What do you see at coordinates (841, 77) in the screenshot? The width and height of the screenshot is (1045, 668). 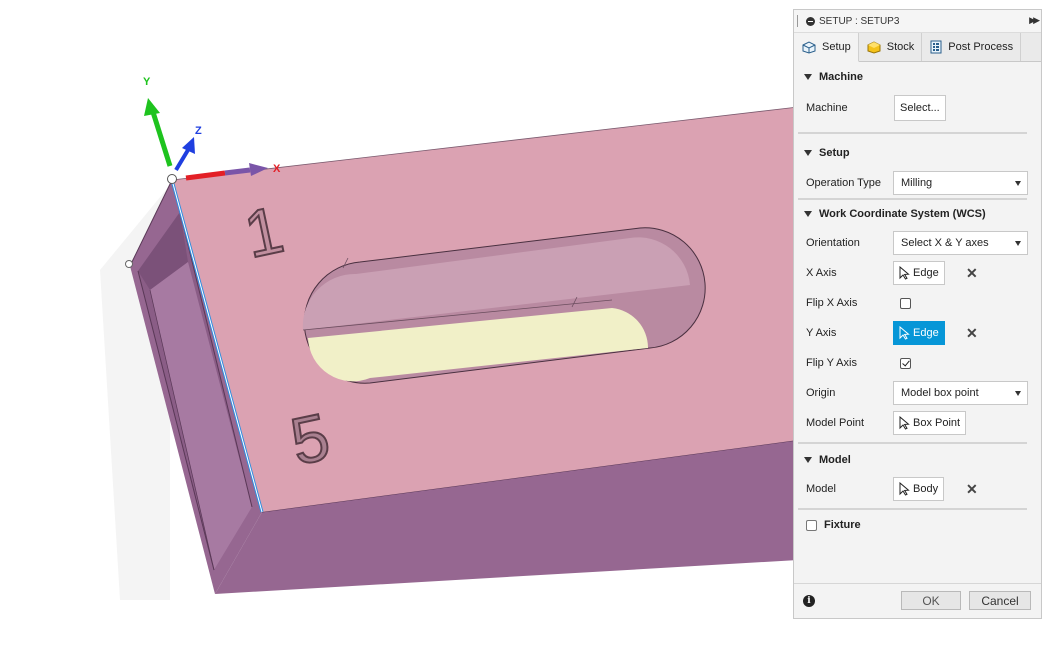 I see `section-machine-title: Machine` at bounding box center [841, 77].